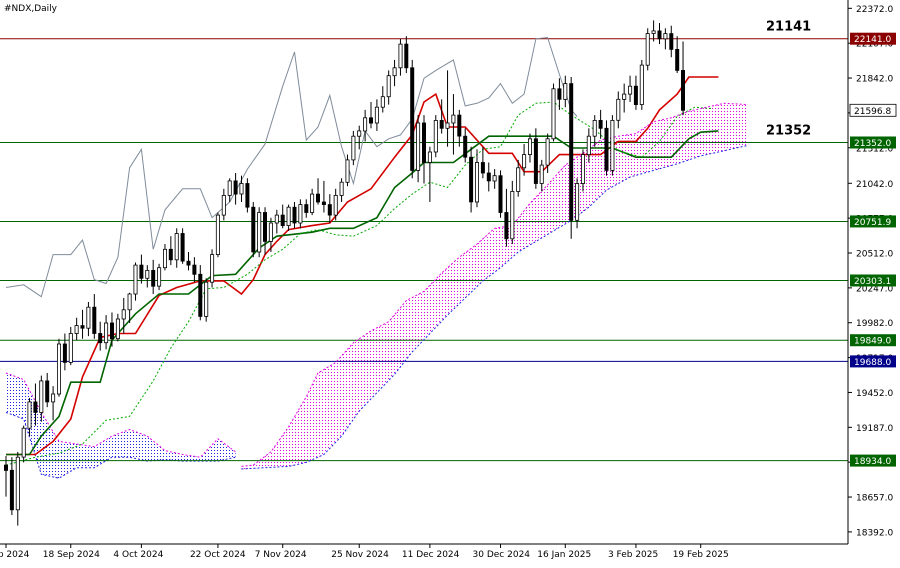  Describe the element at coordinates (872, 223) in the screenshot. I see `level-tag-label: 20751.9` at that location.